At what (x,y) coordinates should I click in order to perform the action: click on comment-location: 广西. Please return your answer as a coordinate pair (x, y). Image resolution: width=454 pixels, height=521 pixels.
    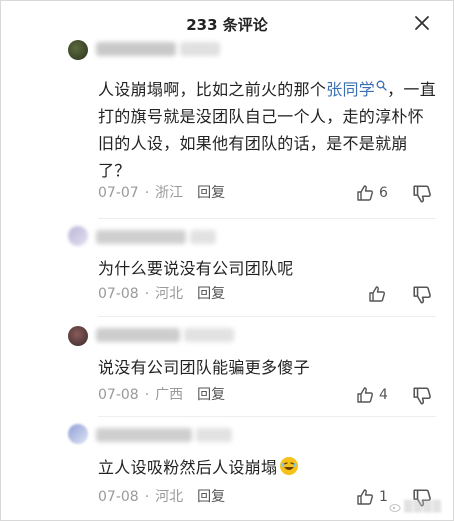
    Looking at the image, I should click on (169, 395).